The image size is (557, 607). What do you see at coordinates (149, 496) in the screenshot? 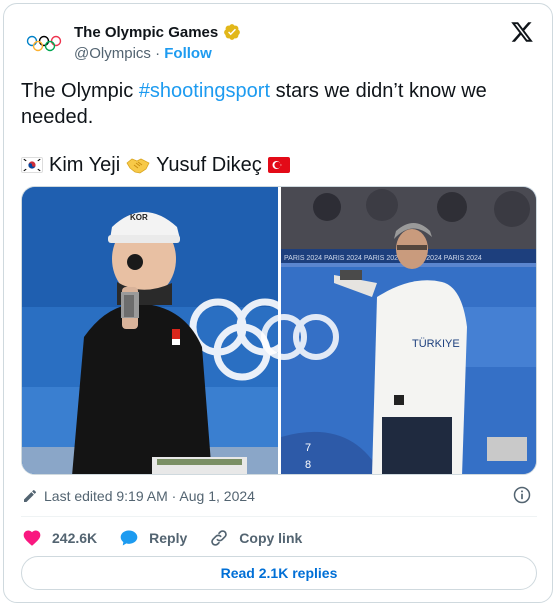
I see `last-edited-text: Last edited 9:19 AM · Aug 1, 2024` at bounding box center [149, 496].